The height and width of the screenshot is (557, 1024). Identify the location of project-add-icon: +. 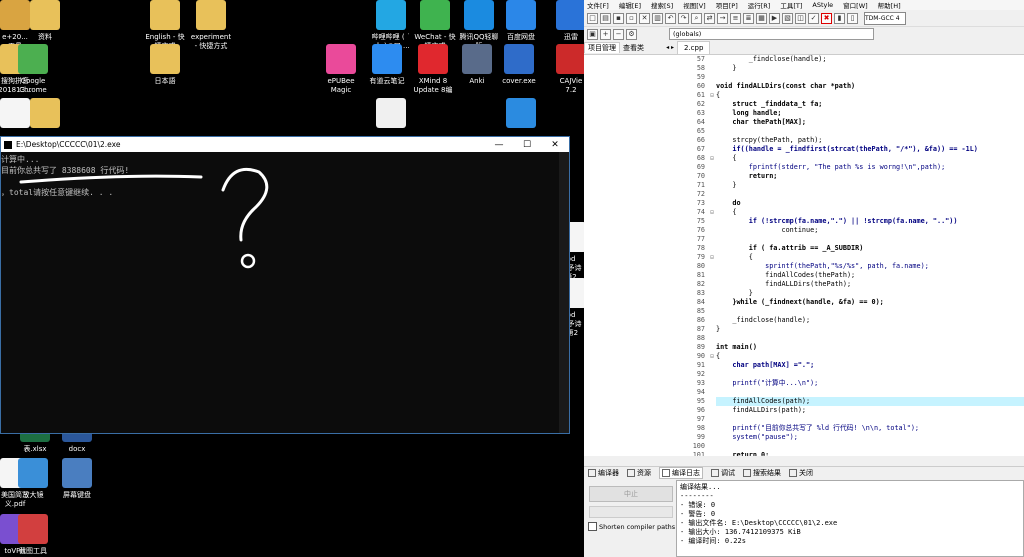
(605, 34).